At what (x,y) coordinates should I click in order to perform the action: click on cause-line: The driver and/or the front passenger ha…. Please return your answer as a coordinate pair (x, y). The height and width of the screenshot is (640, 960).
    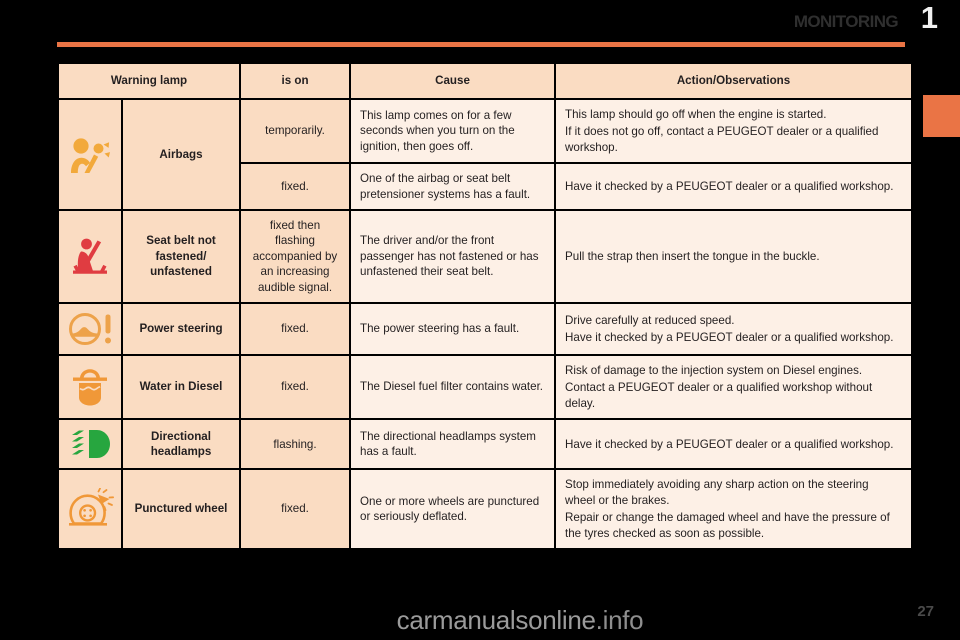
    Looking at the image, I should click on (449, 256).